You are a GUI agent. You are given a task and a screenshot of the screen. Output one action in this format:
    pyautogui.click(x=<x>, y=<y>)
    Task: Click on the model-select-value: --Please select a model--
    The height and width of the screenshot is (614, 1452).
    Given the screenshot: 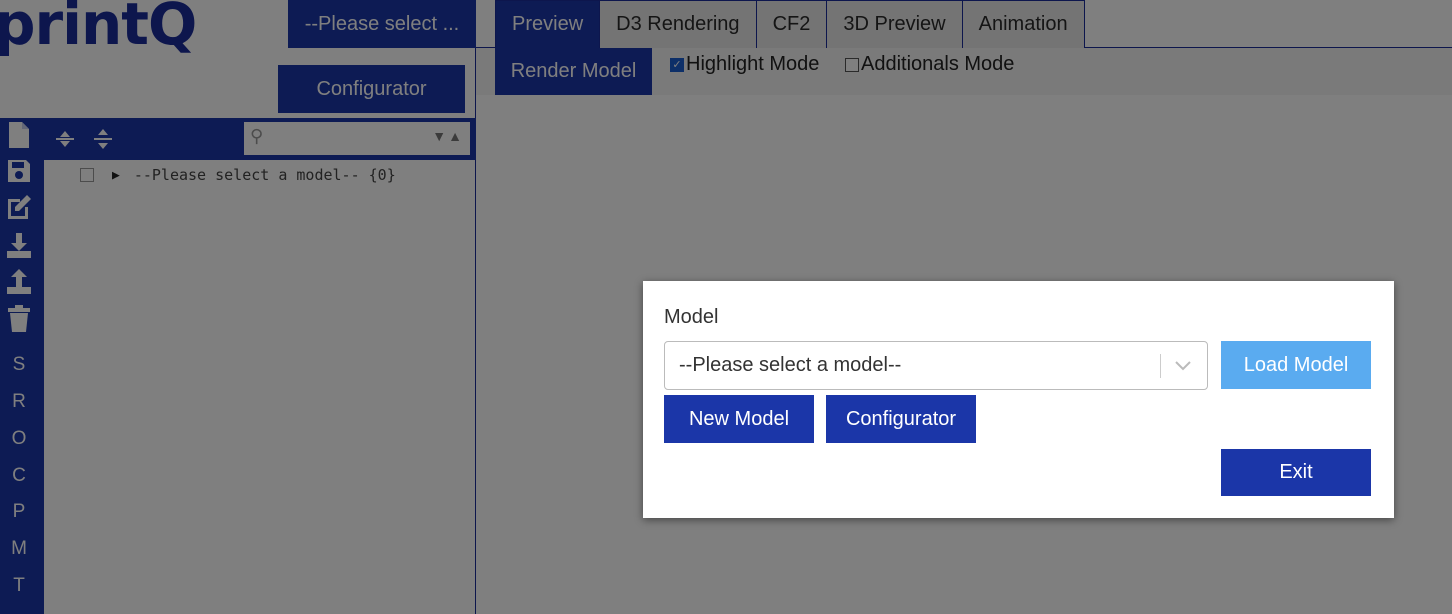 What is the action you would take?
    pyautogui.click(x=790, y=365)
    